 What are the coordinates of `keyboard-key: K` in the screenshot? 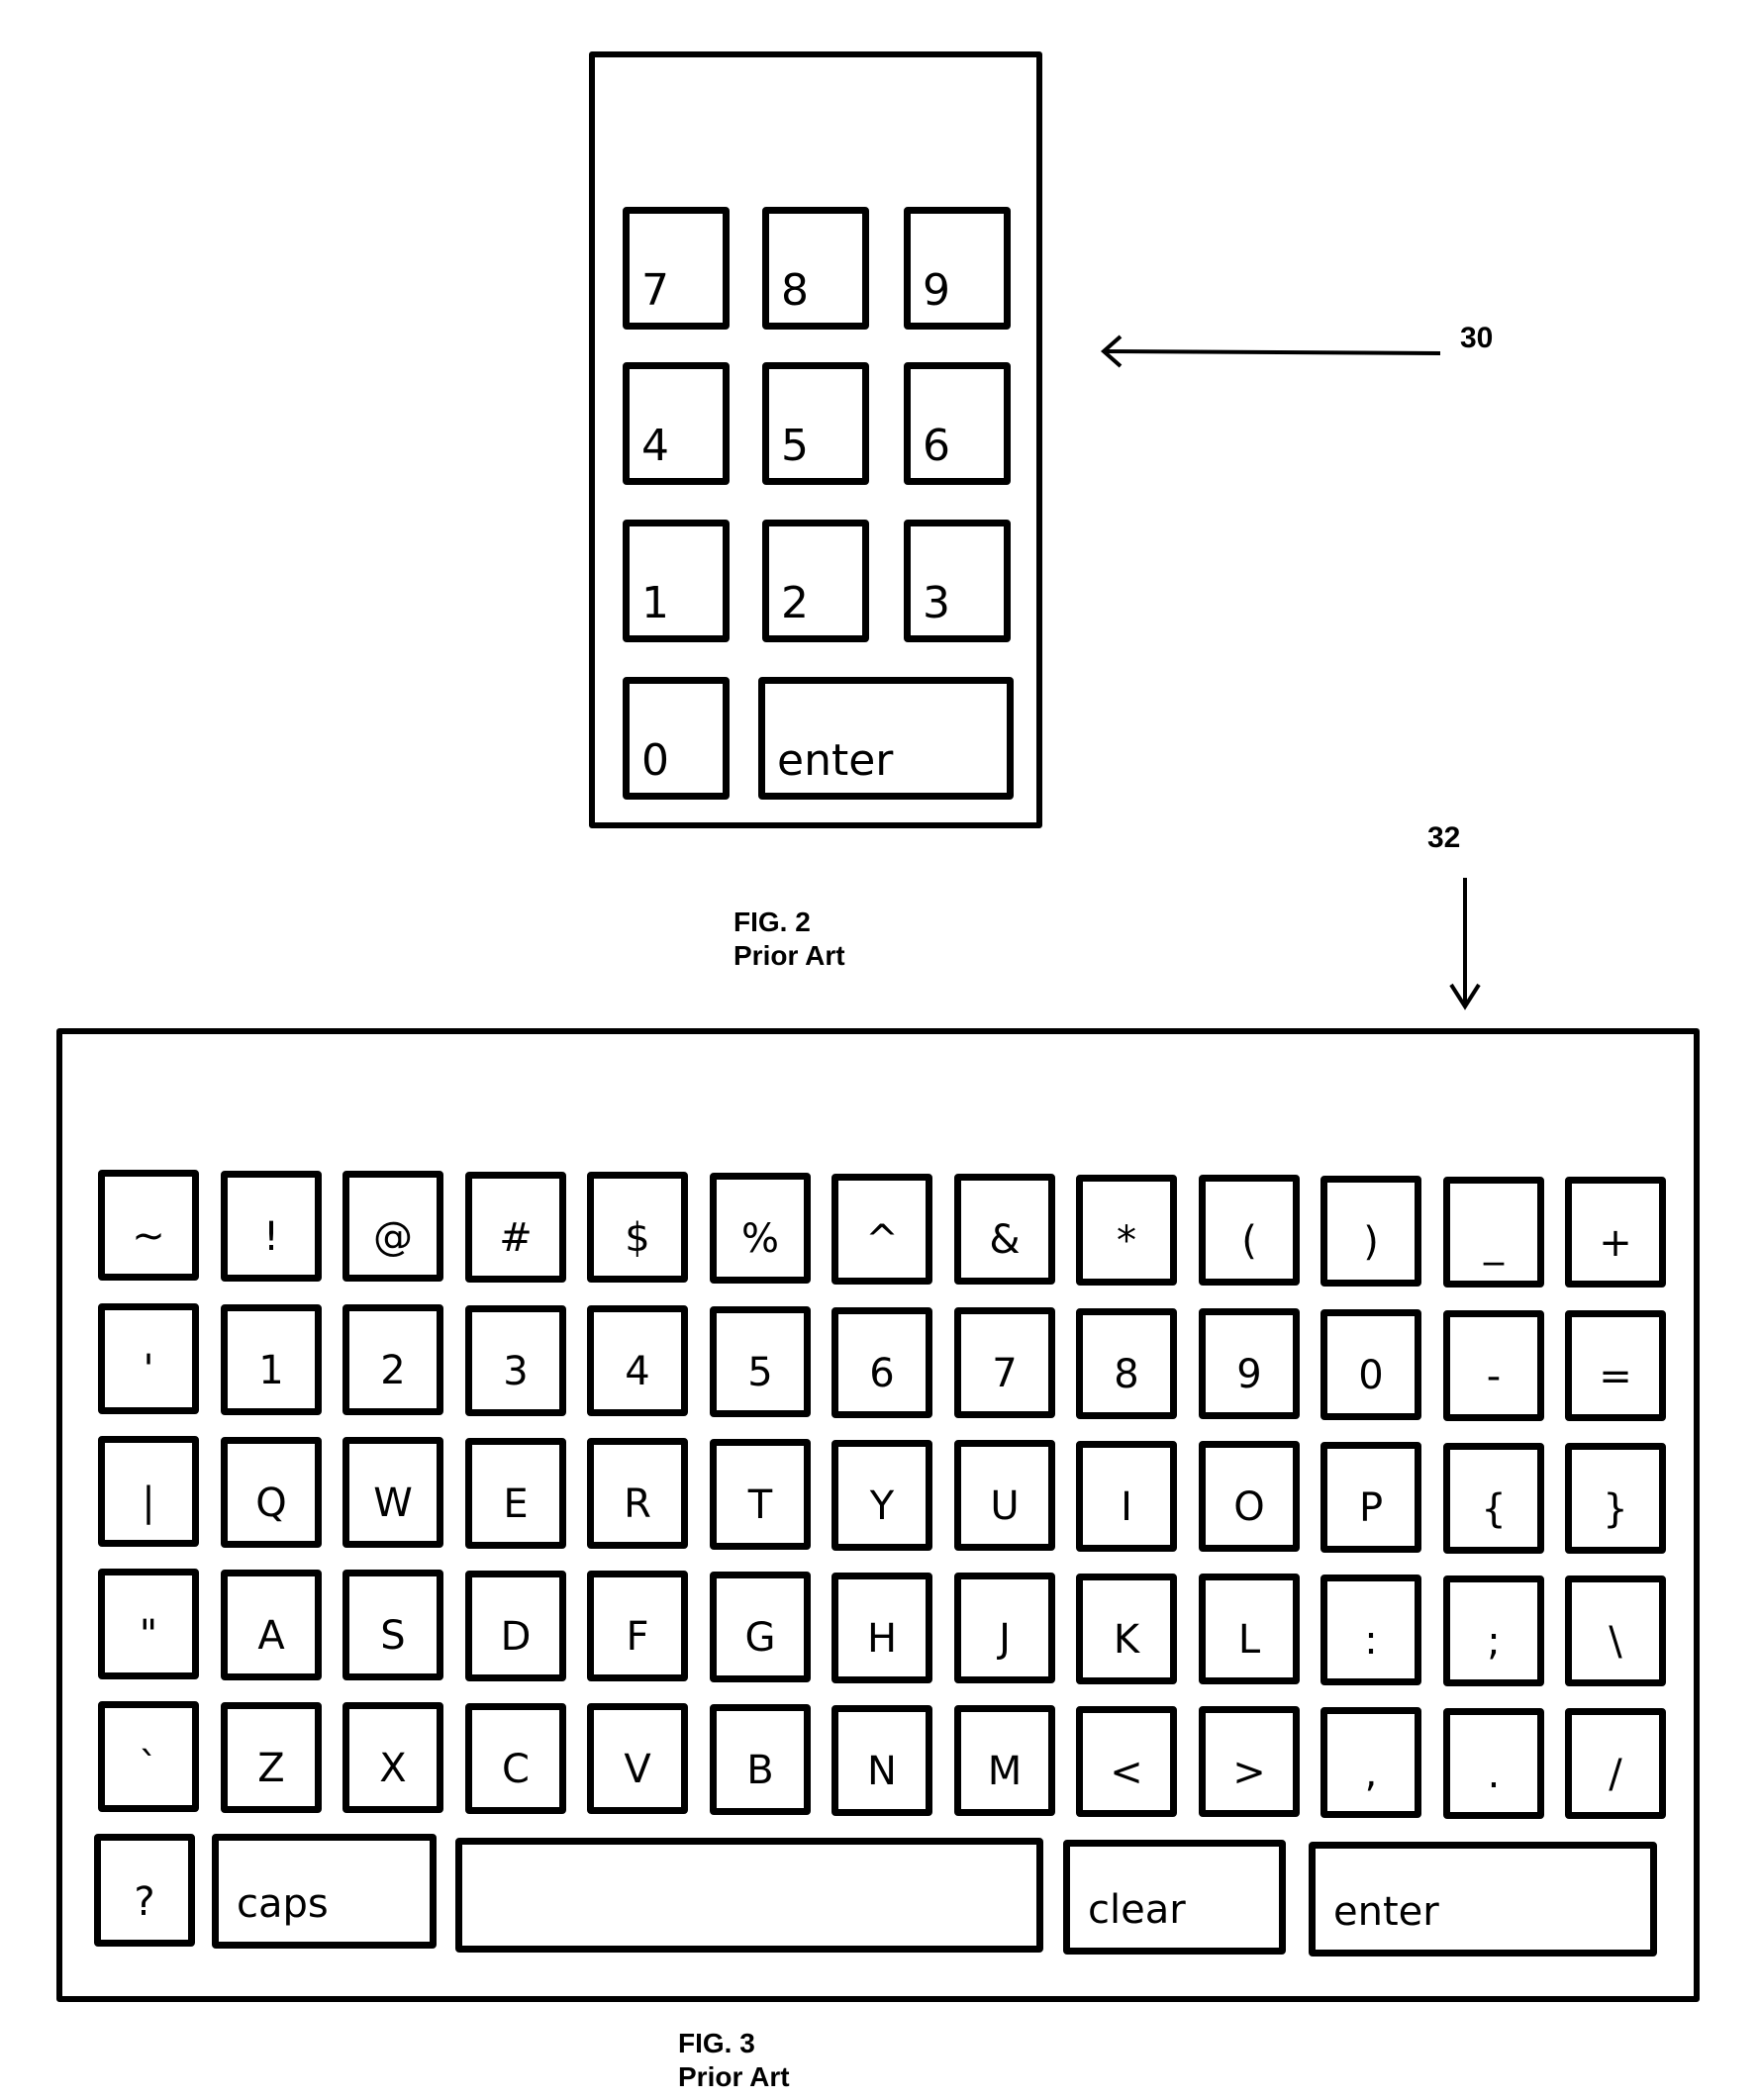 It's located at (1126, 1629).